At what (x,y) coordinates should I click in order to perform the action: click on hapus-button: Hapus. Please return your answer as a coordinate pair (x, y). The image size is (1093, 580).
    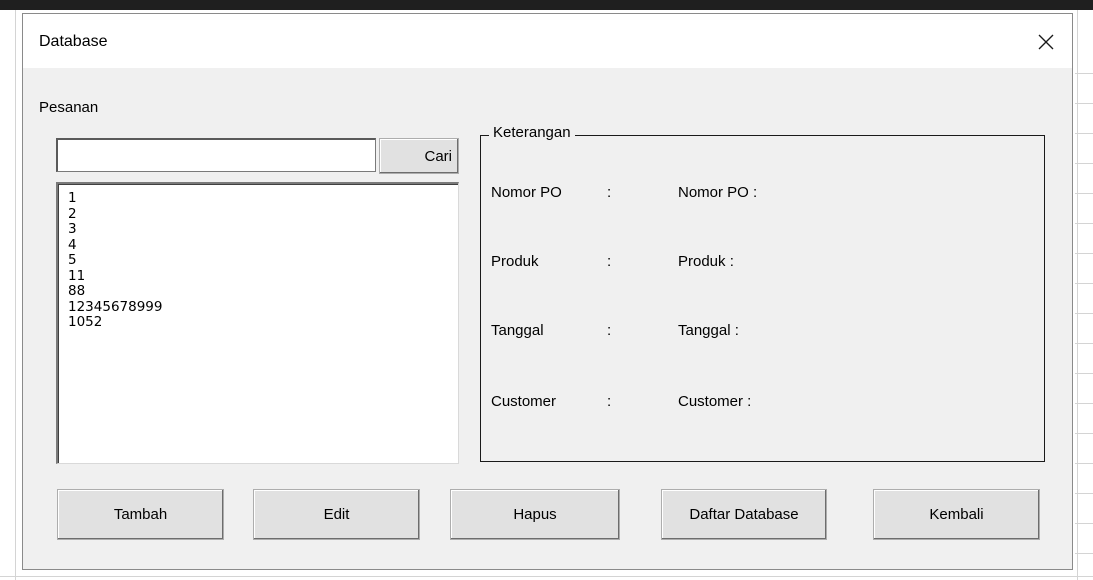
    Looking at the image, I should click on (535, 514).